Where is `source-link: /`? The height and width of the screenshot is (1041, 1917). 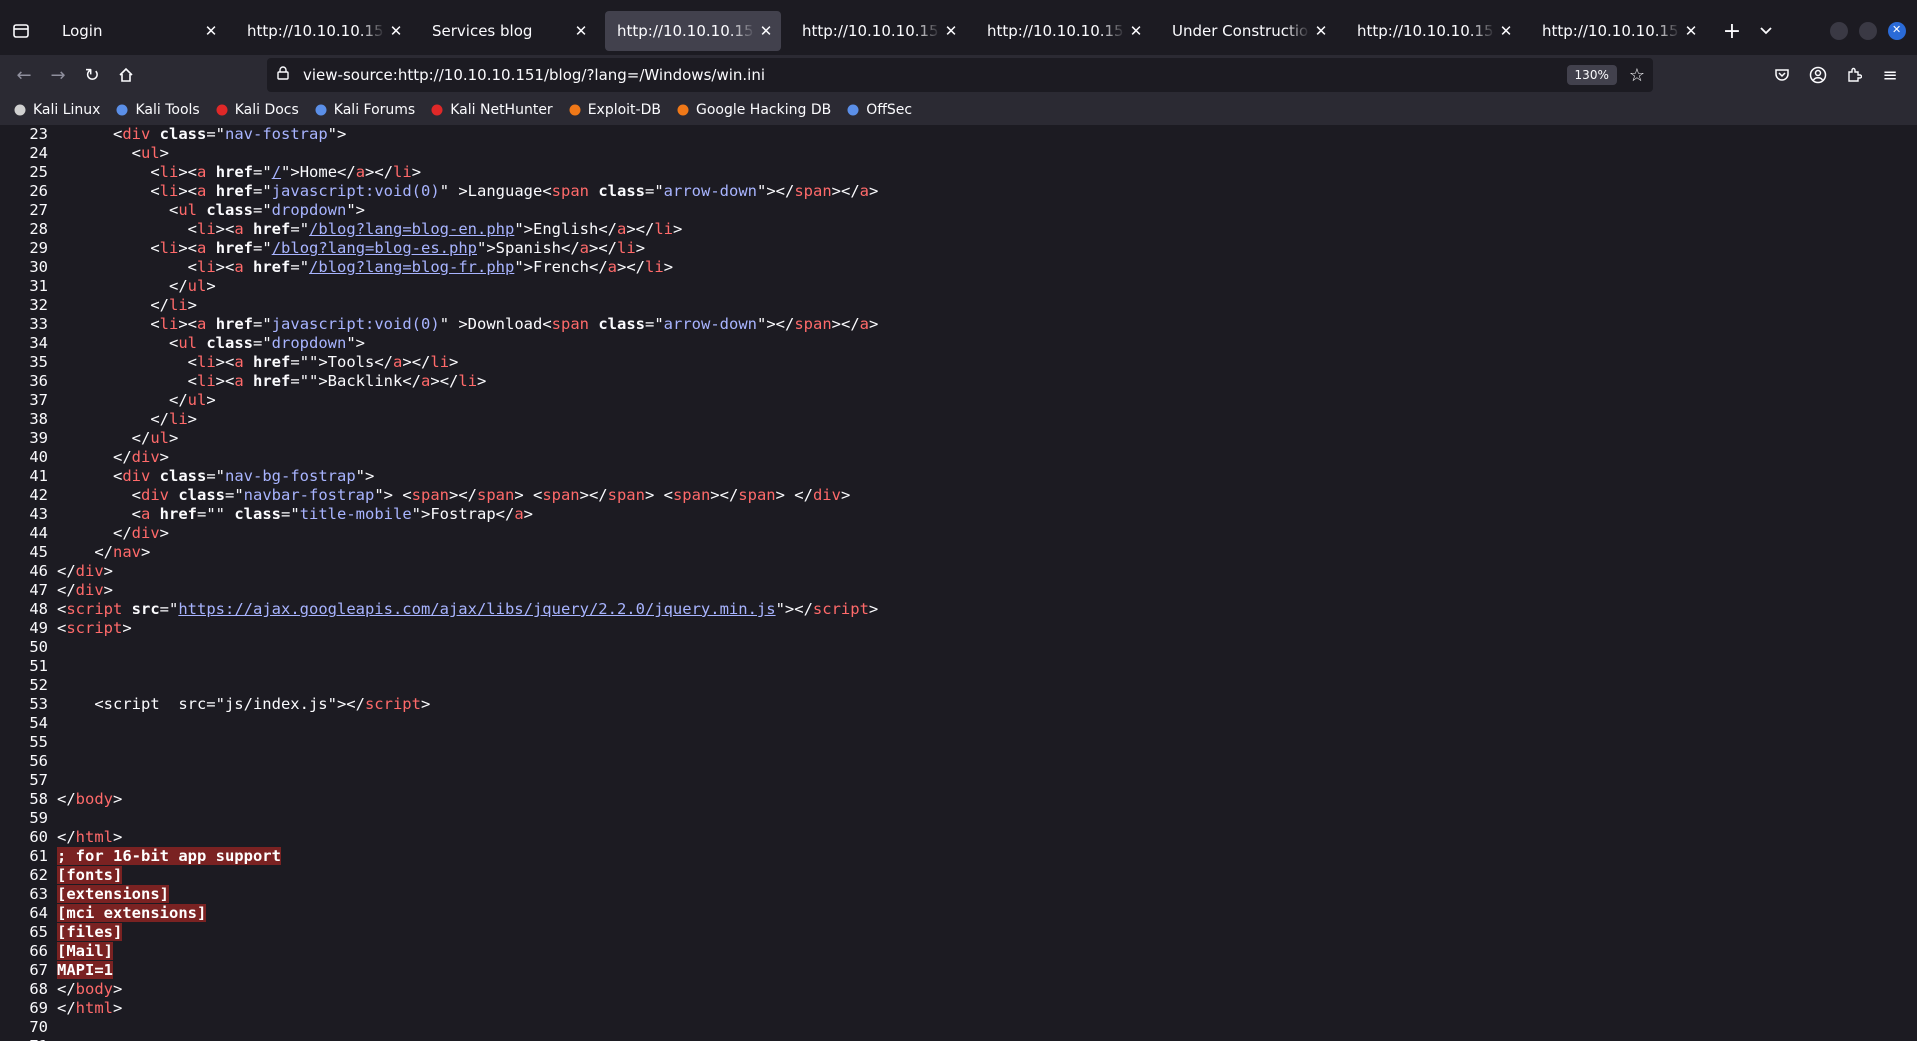
source-link: / is located at coordinates (276, 172).